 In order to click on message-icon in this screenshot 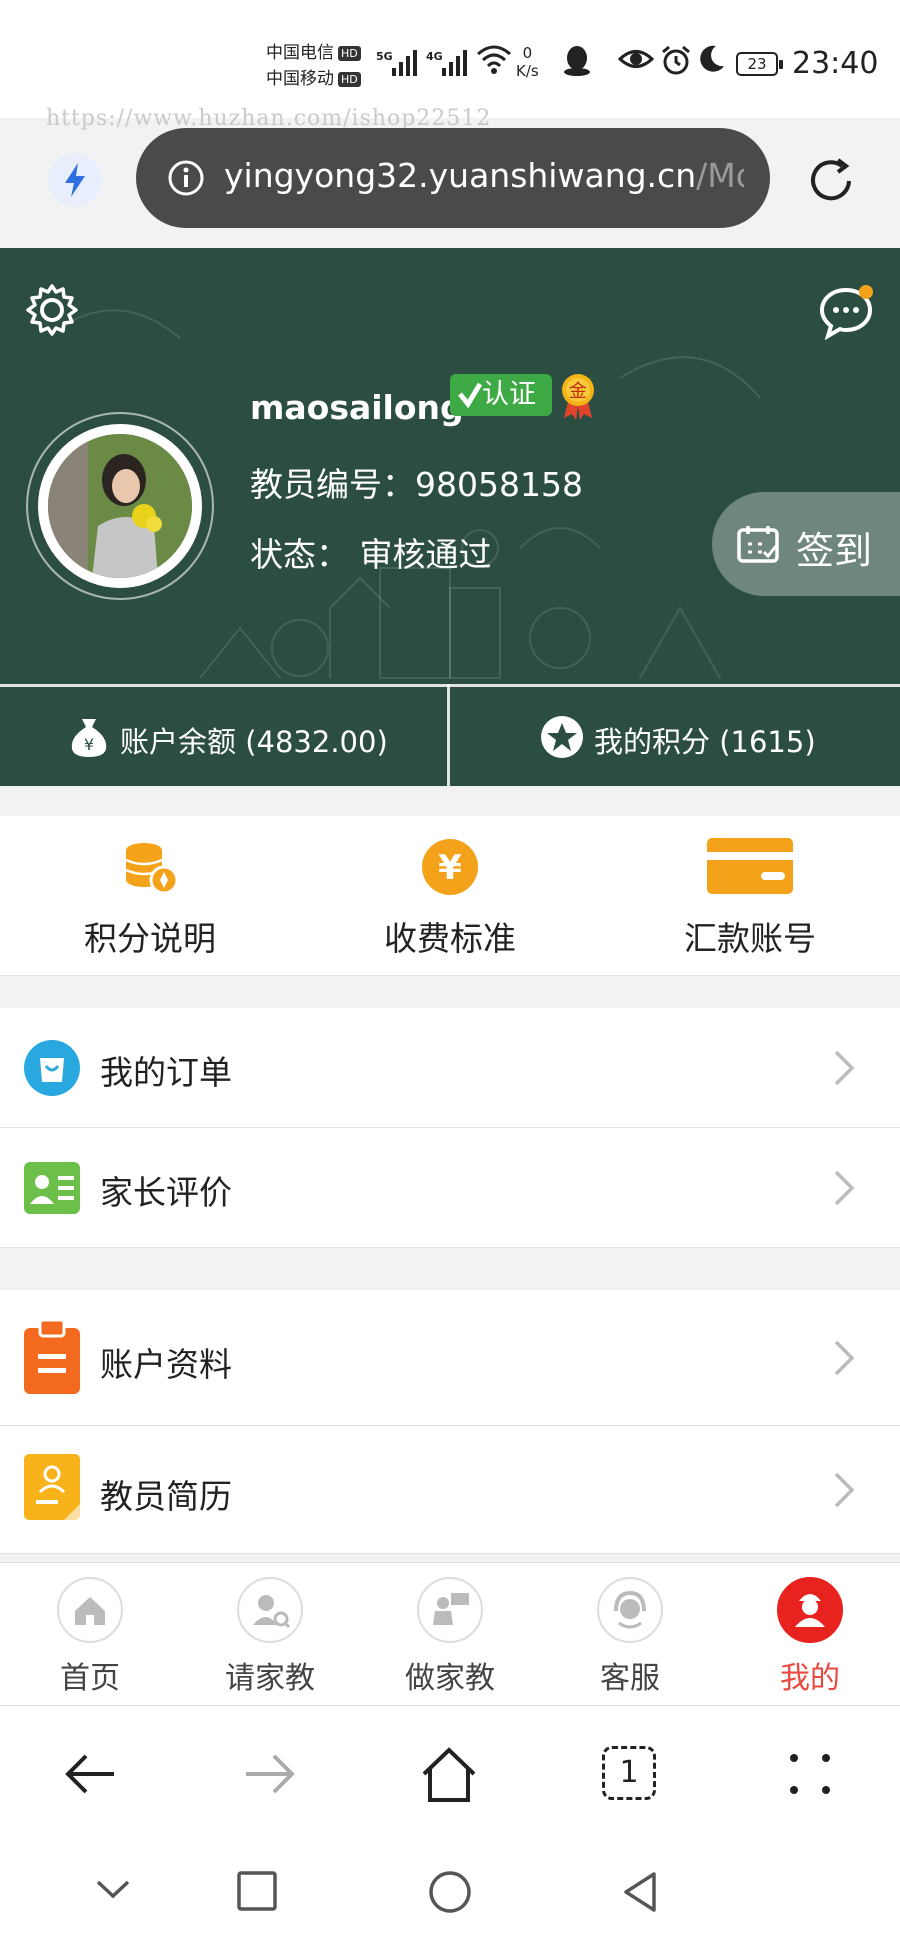, I will do `click(848, 312)`.